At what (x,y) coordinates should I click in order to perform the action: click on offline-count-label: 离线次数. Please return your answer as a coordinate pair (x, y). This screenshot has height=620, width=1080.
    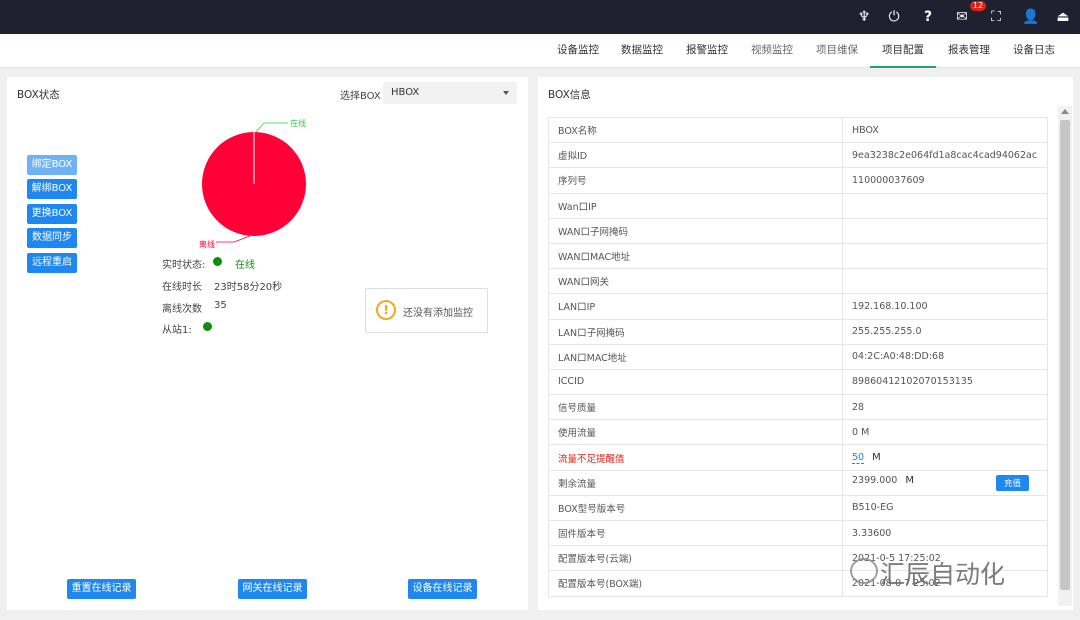
    Looking at the image, I should click on (182, 309).